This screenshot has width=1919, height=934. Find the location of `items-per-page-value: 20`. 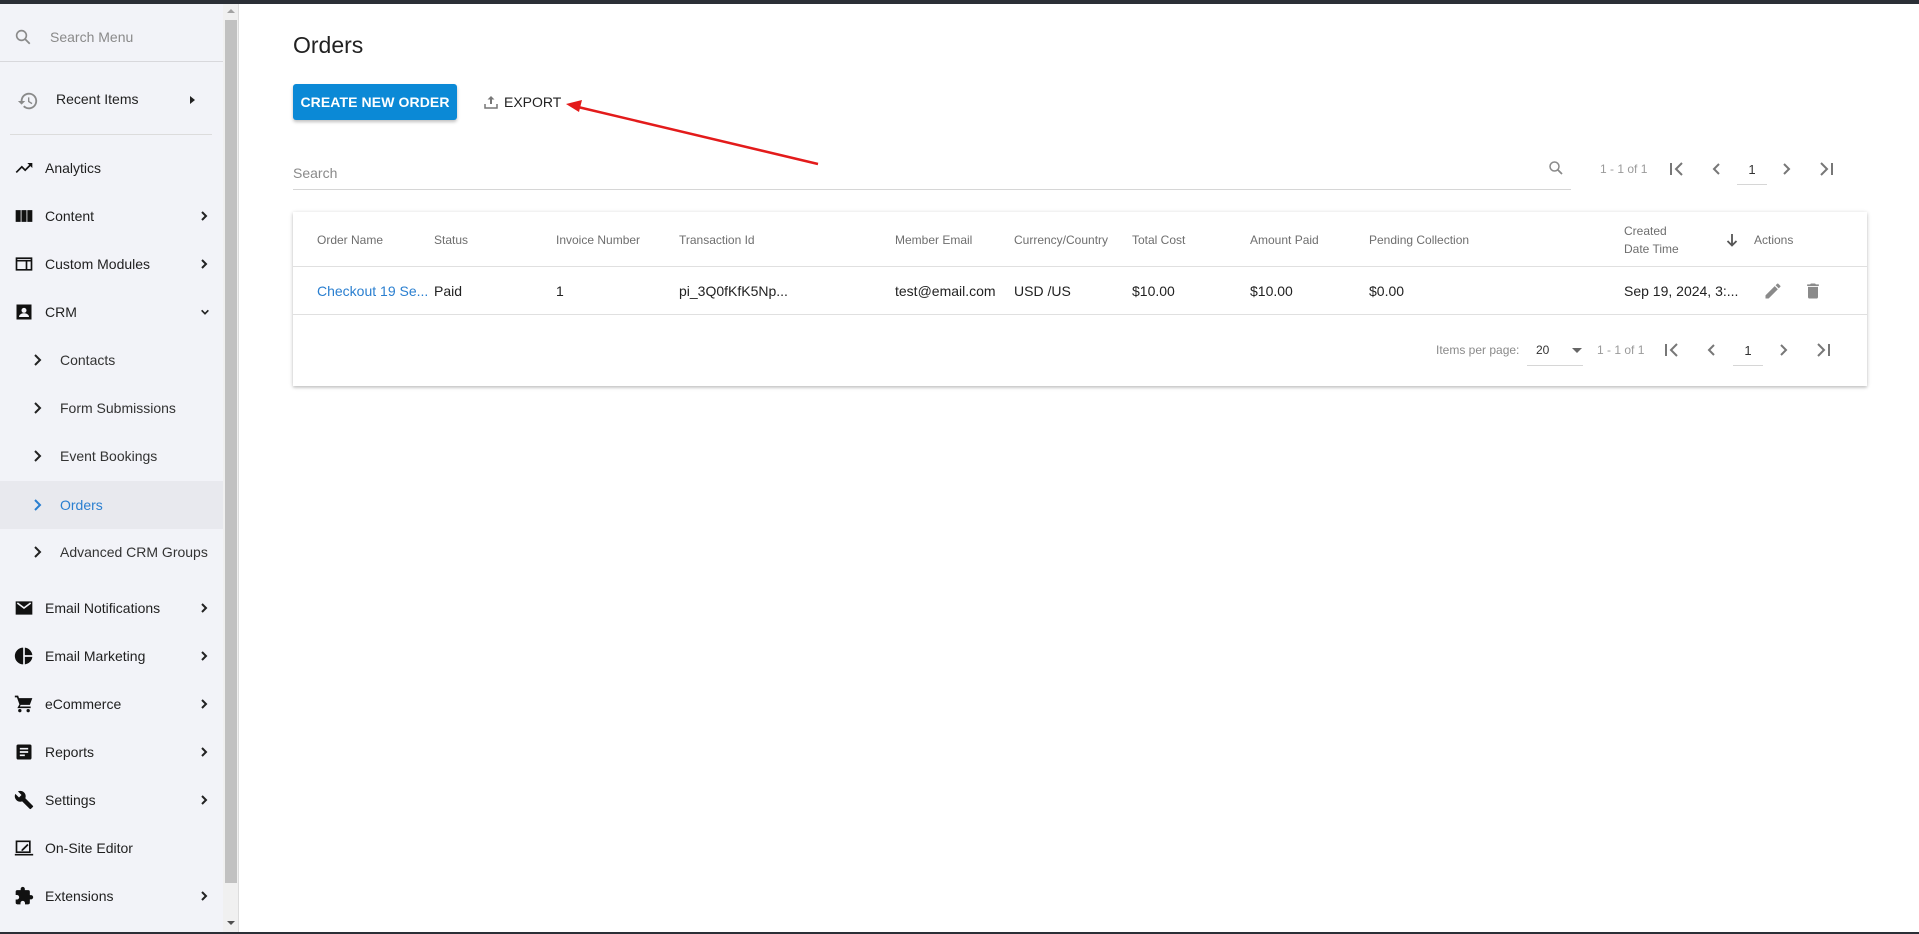

items-per-page-value: 20 is located at coordinates (1543, 350).